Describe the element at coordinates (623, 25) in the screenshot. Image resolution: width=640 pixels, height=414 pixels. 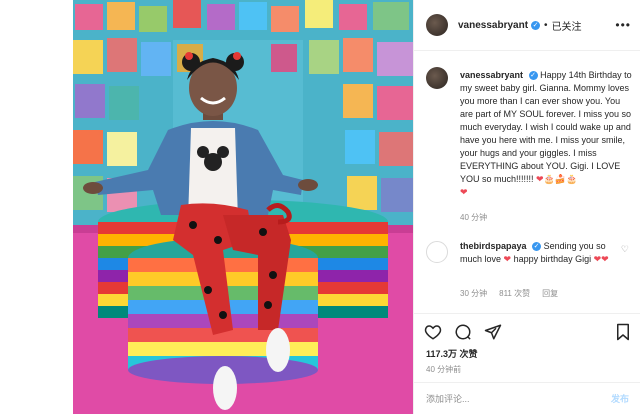
I see `more-options-icon: •••` at that location.